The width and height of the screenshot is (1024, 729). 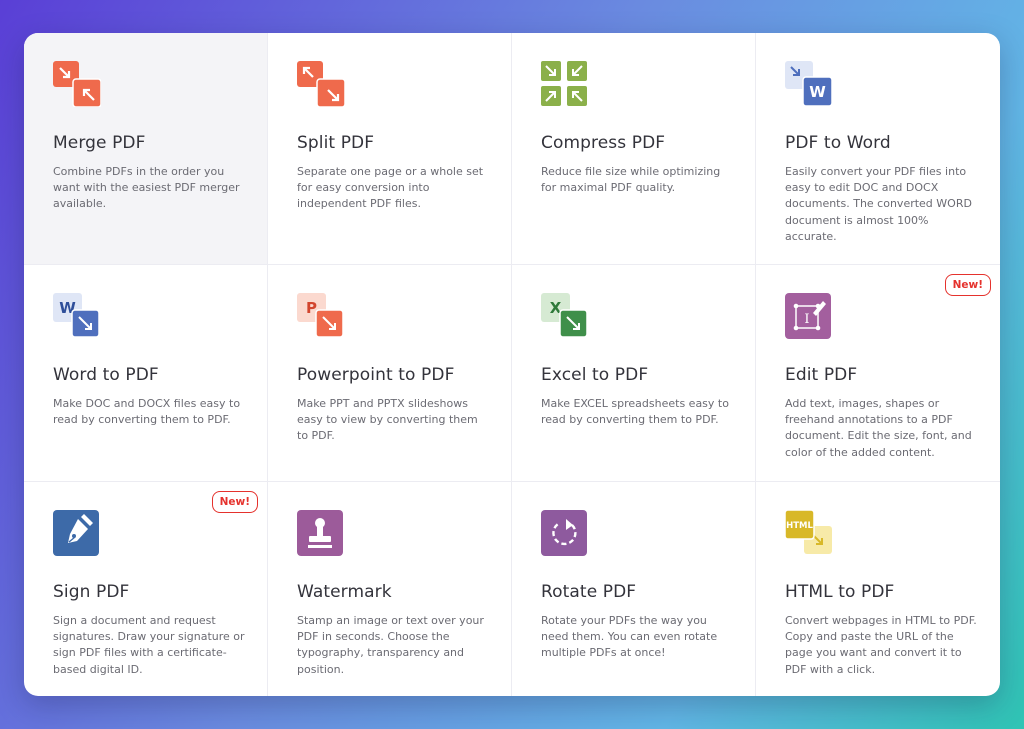 What do you see at coordinates (817, 92) in the screenshot?
I see `word-letter: W` at bounding box center [817, 92].